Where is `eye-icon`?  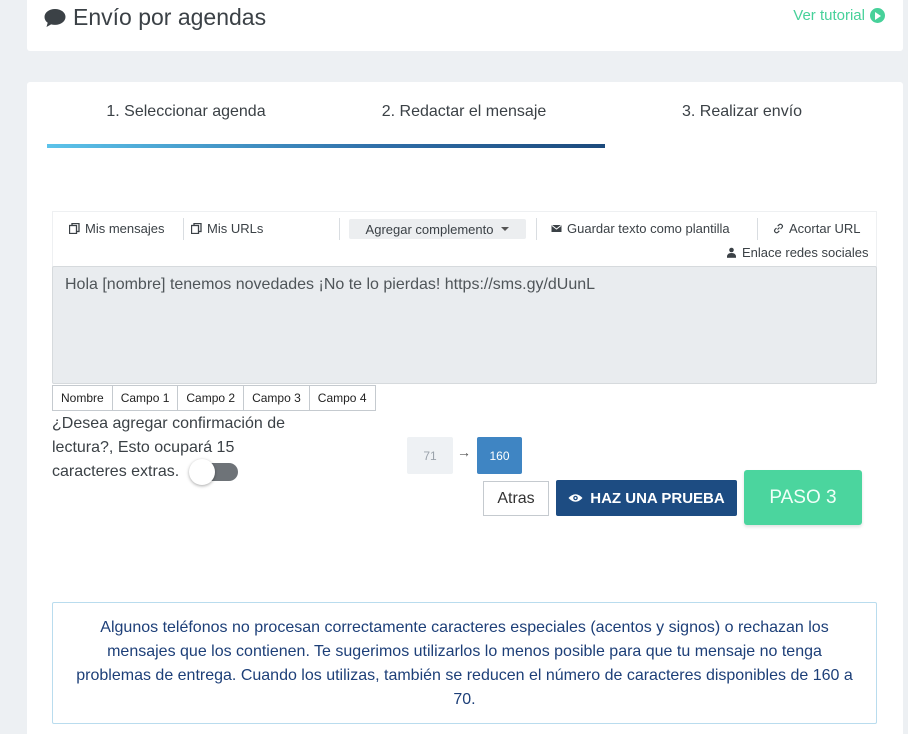 eye-icon is located at coordinates (575, 498).